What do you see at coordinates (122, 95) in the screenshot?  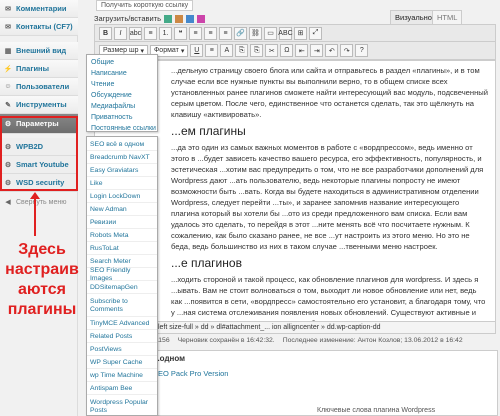 I see `flyout-item-discussion: Обсуждение` at bounding box center [122, 95].